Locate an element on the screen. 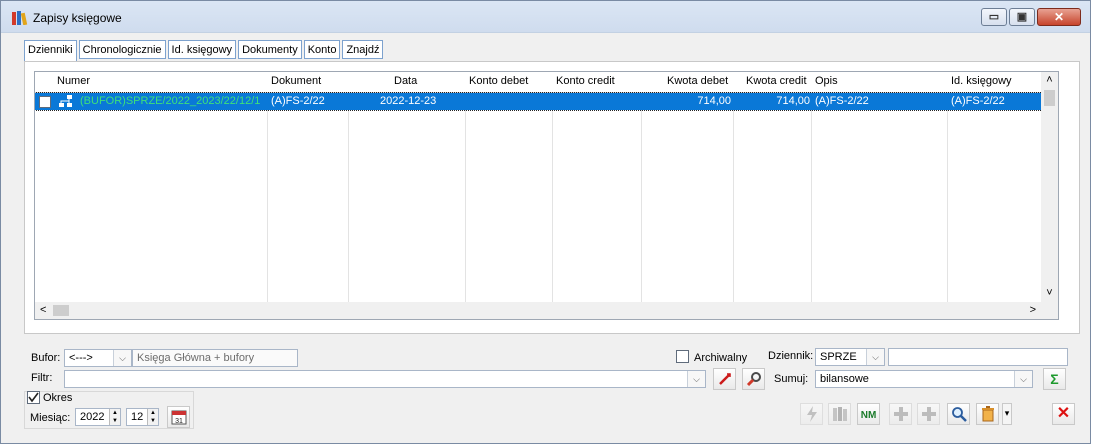 This screenshot has height=446, width=1093. cell-data: 2022-12-23 is located at coordinates (408, 101).